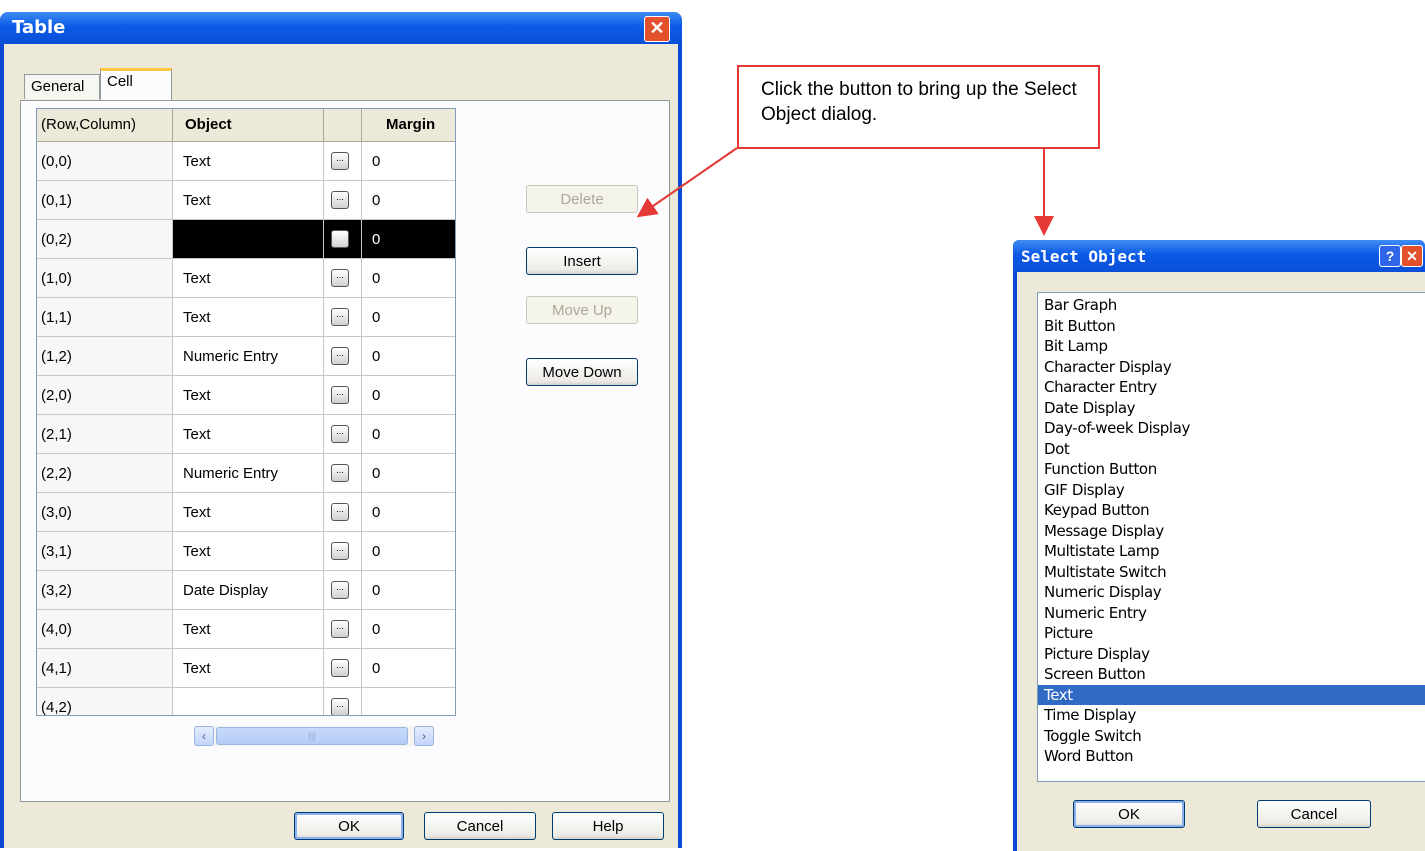 The image size is (1425, 851). I want to click on list-item: Character Entry, so click(1231, 387).